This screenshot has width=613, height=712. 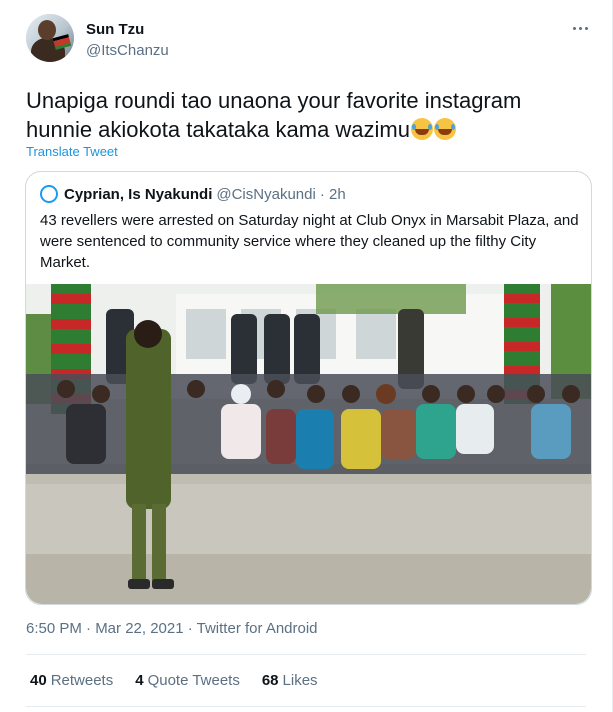 What do you see at coordinates (50, 38) in the screenshot?
I see `author-avatar` at bounding box center [50, 38].